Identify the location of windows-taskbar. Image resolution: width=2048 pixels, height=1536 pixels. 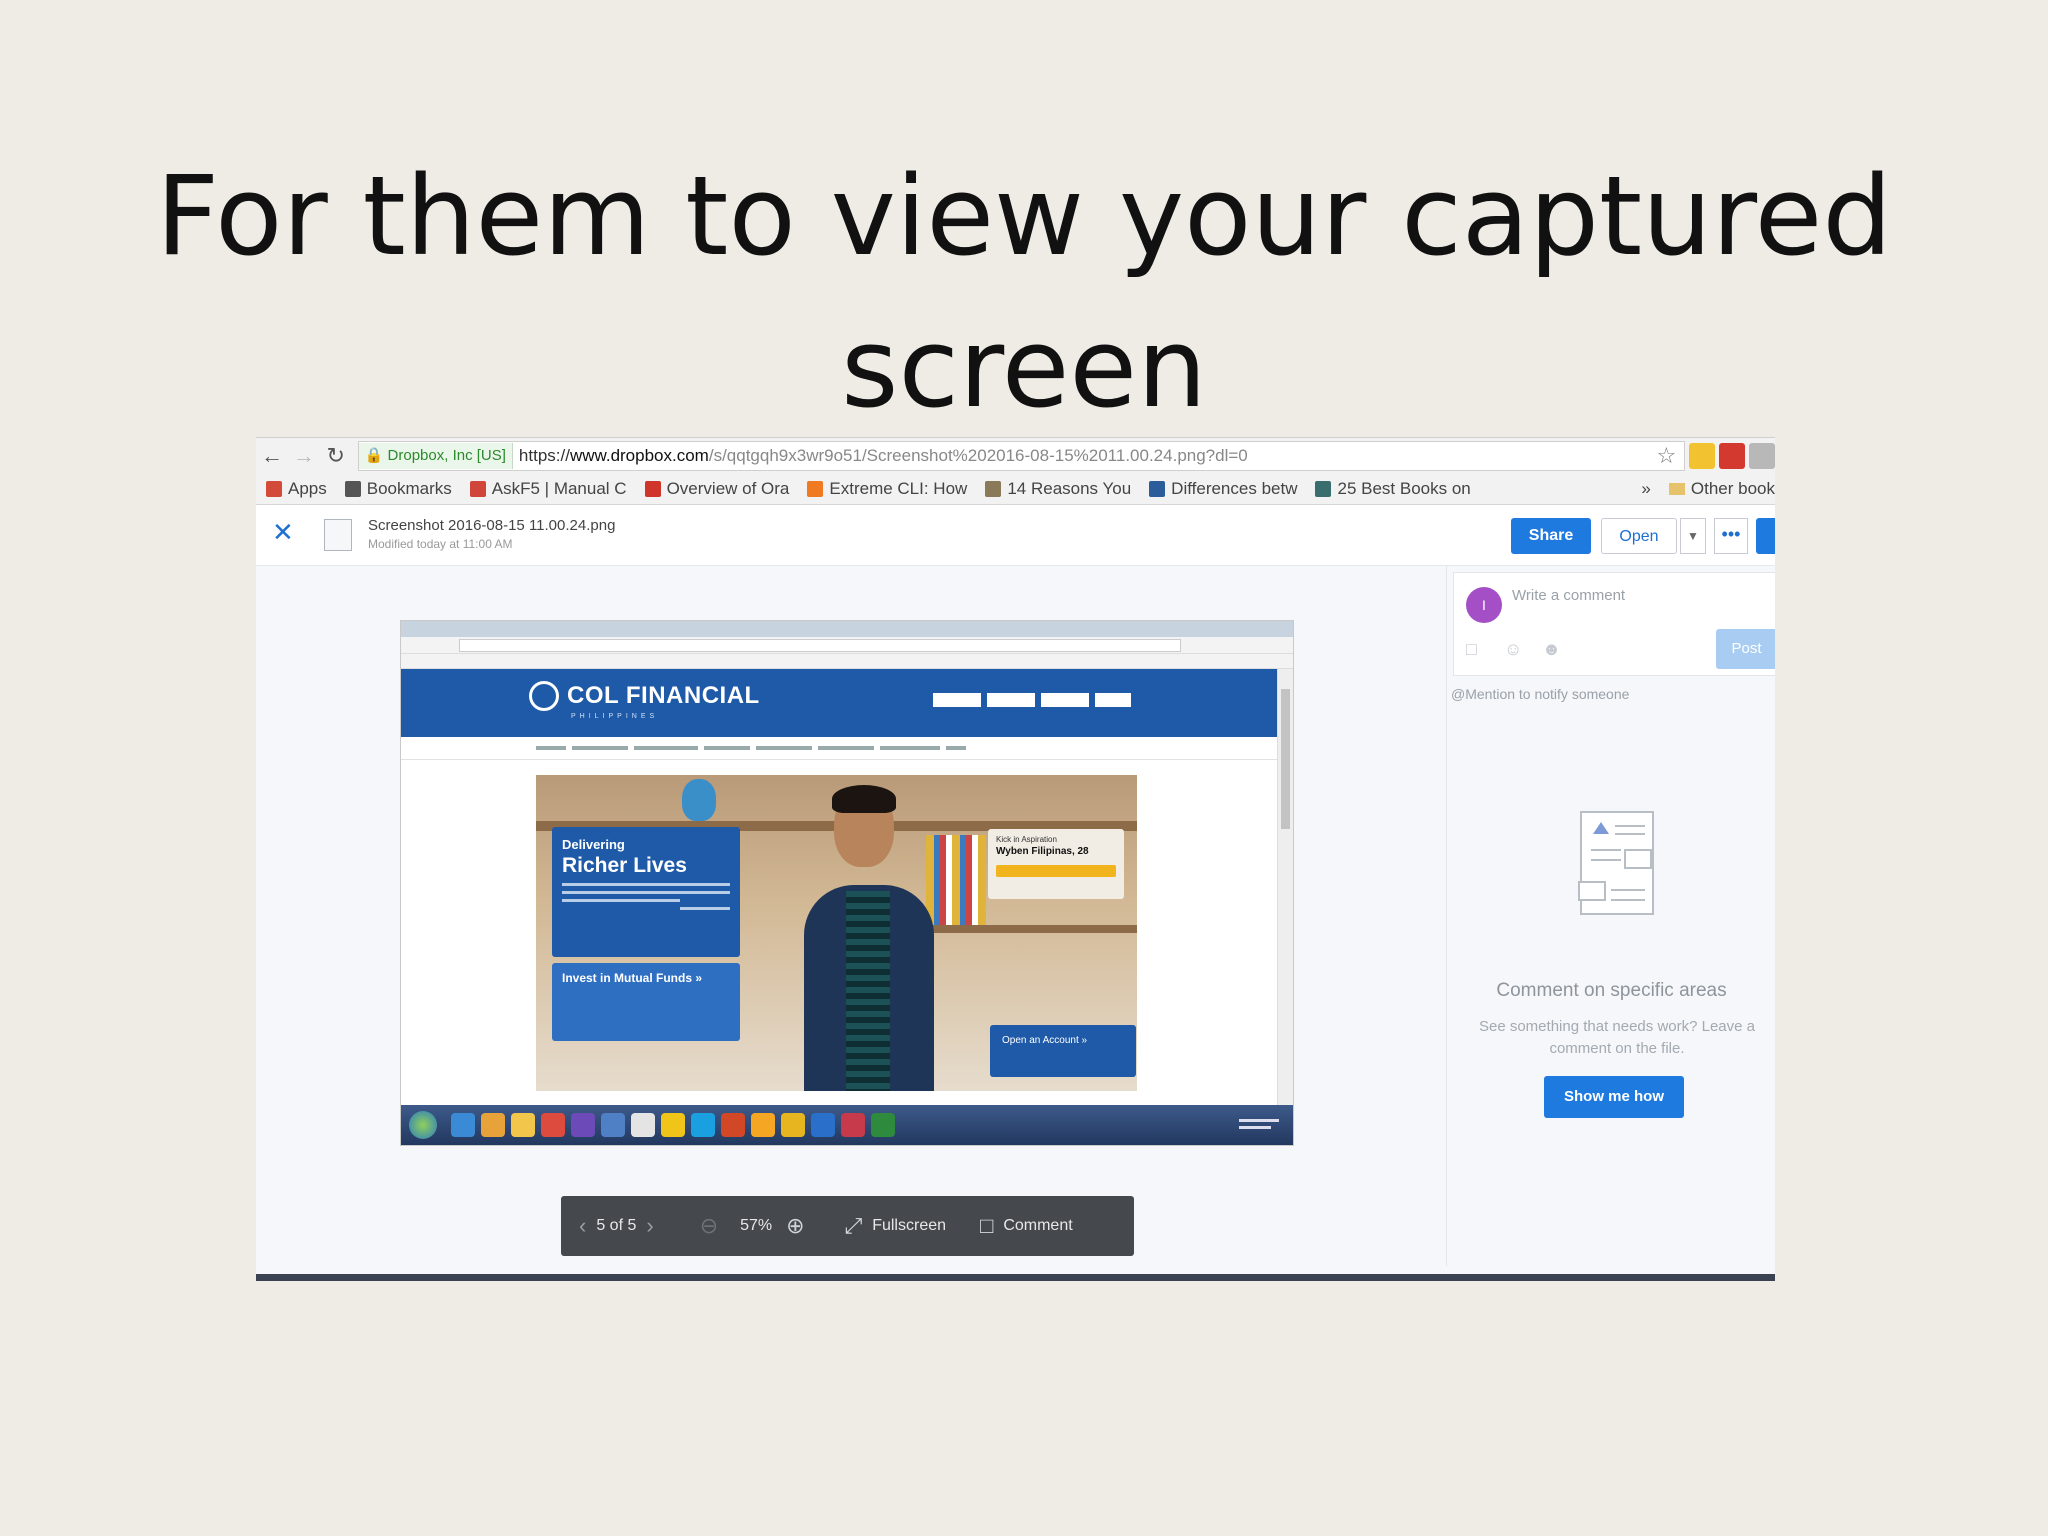
(847, 1125).